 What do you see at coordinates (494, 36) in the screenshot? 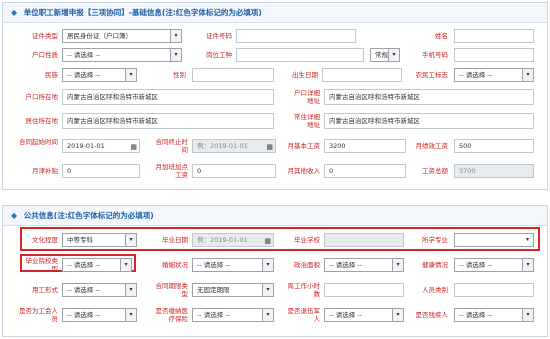
I see `name-input` at bounding box center [494, 36].